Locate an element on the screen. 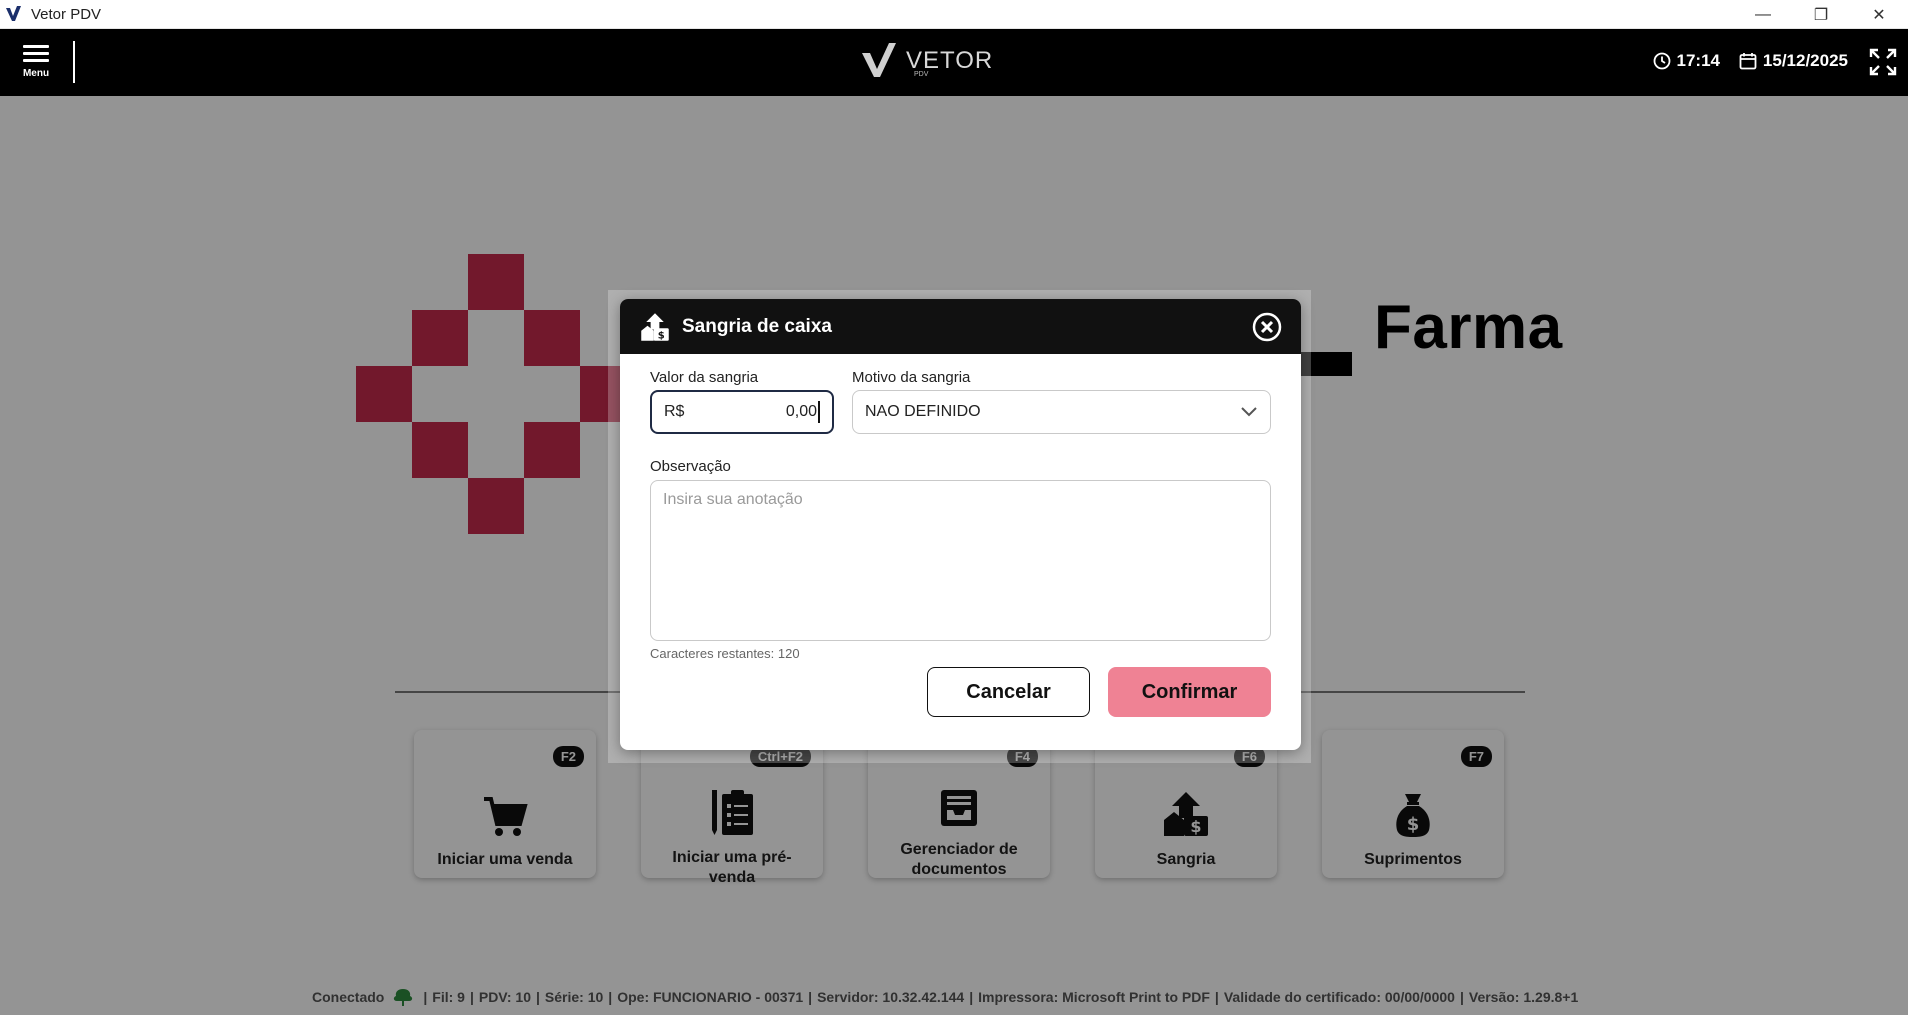 The image size is (1908, 1015). motivo-value: NAO DEFINIDO is located at coordinates (923, 411).